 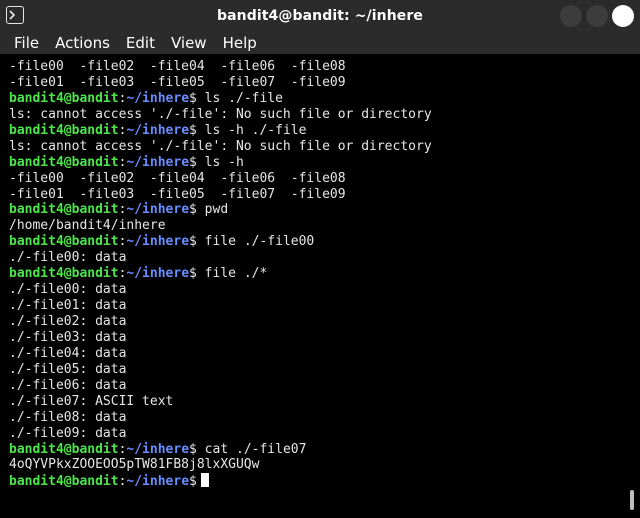 I want to click on menu-help: Help, so click(x=240, y=43).